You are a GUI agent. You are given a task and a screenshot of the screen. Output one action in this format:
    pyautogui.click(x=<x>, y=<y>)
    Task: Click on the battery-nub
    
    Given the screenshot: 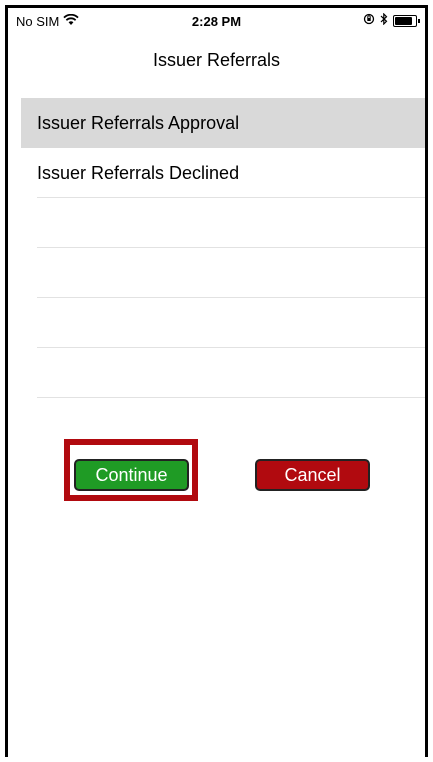 What is the action you would take?
    pyautogui.click(x=419, y=20)
    